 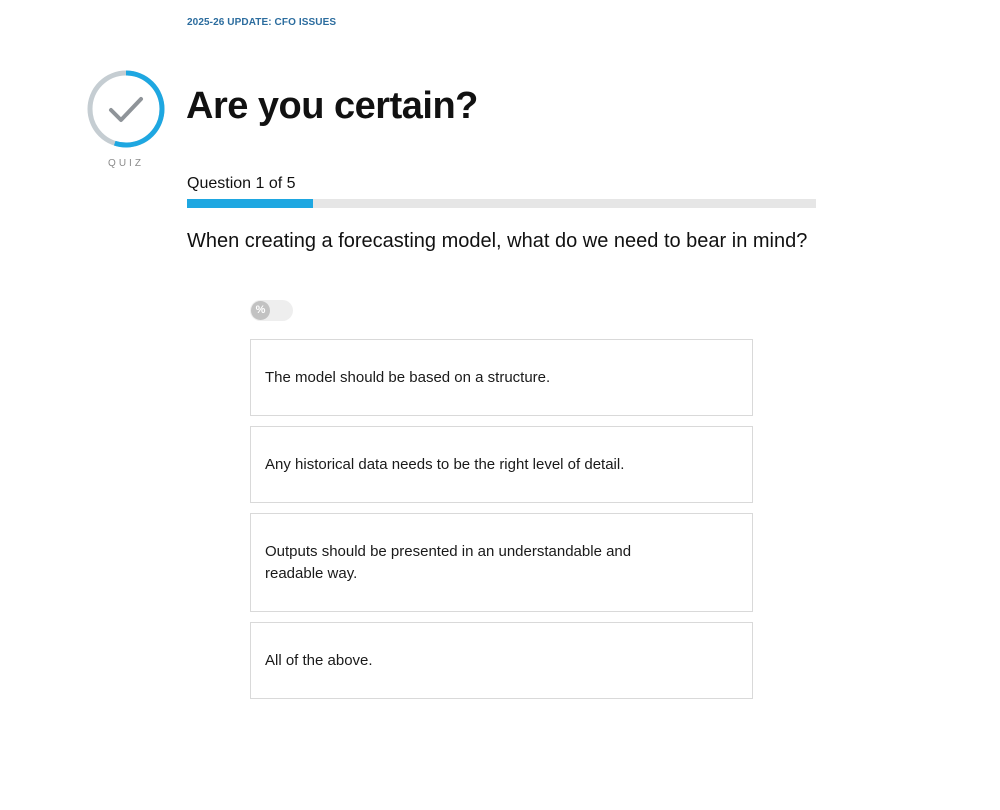 I want to click on quiz-progress-ring, so click(x=126, y=109).